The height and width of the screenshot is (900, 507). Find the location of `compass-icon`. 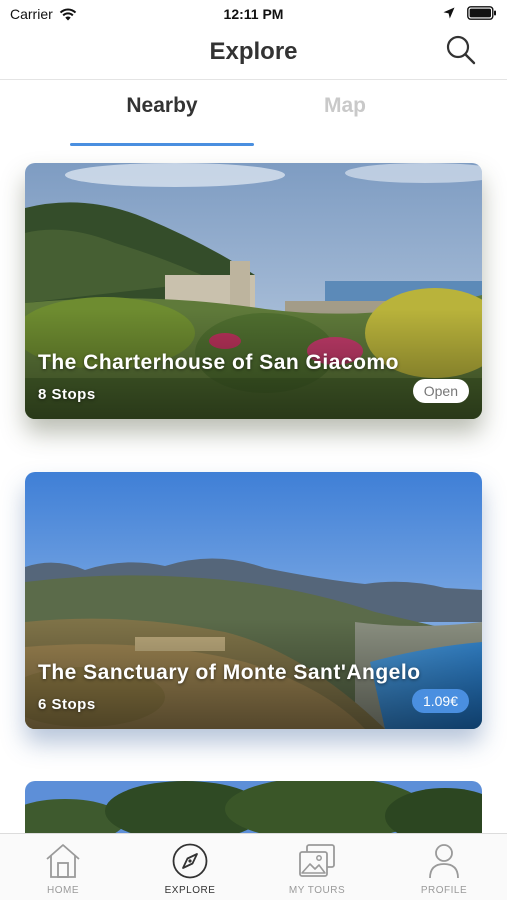

compass-icon is located at coordinates (190, 861).